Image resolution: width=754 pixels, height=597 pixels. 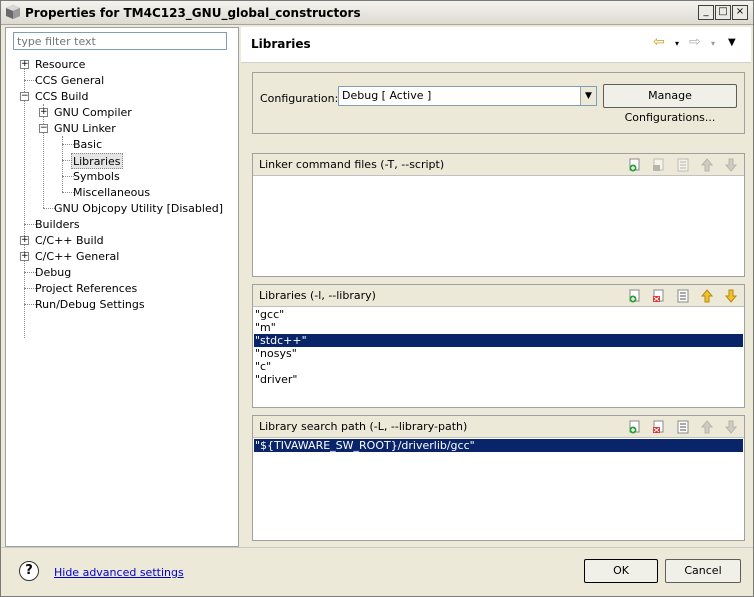 I want to click on list-item: "nosys", so click(x=498, y=353).